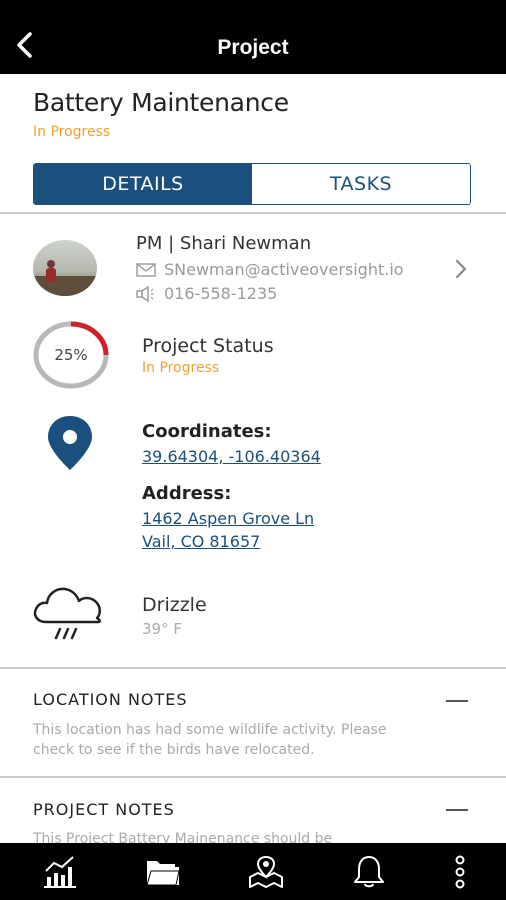  What do you see at coordinates (284, 269) in the screenshot?
I see `manager-email: SNewman@activeoversight.io` at bounding box center [284, 269].